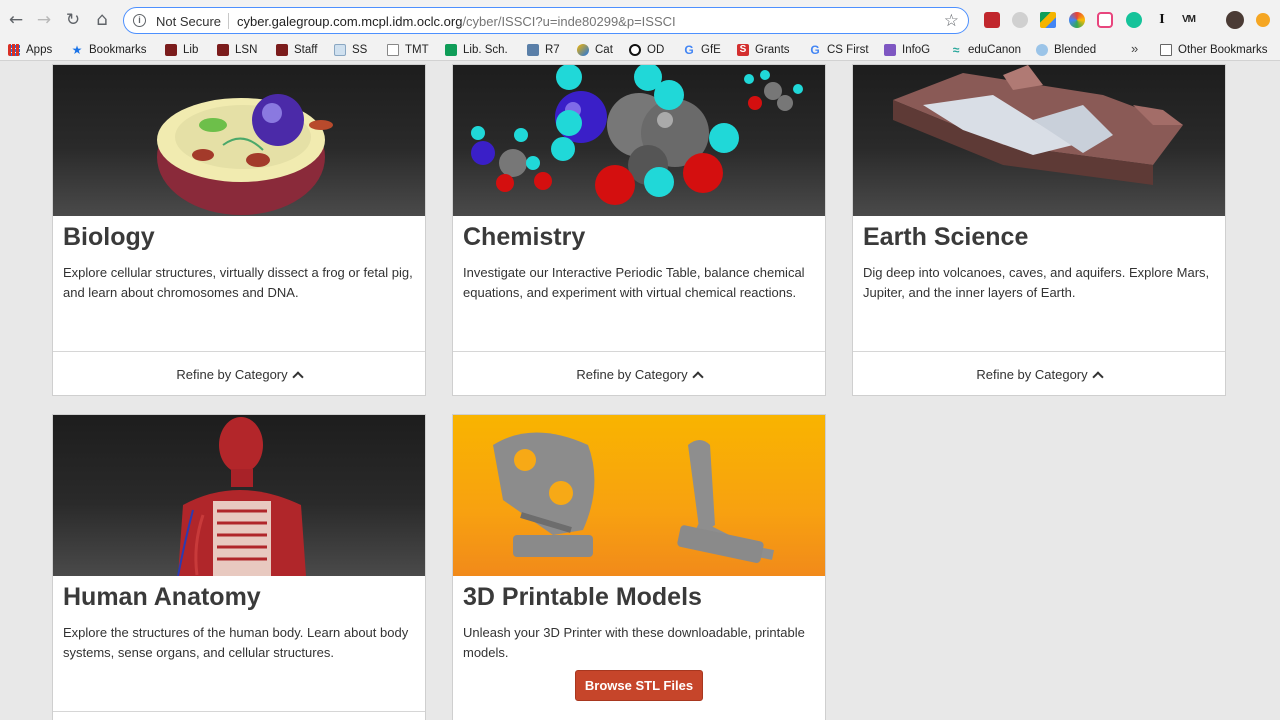  I want to click on chart-icon, so click(890, 50).